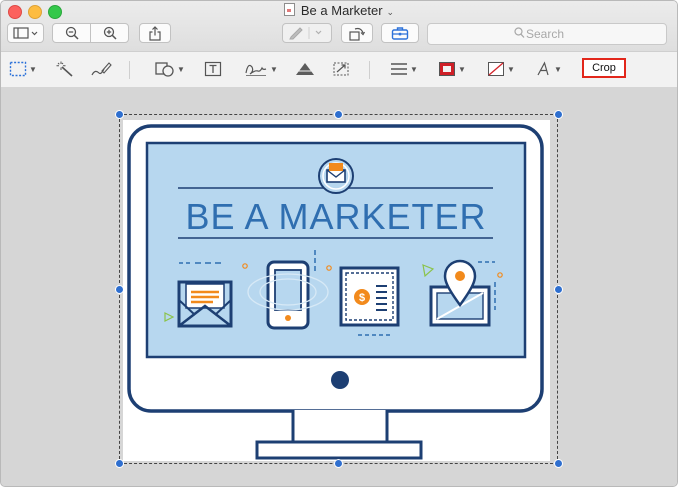 Image resolution: width=678 pixels, height=487 pixels. What do you see at coordinates (119, 463) in the screenshot?
I see `selection-handle-bottom-left` at bounding box center [119, 463].